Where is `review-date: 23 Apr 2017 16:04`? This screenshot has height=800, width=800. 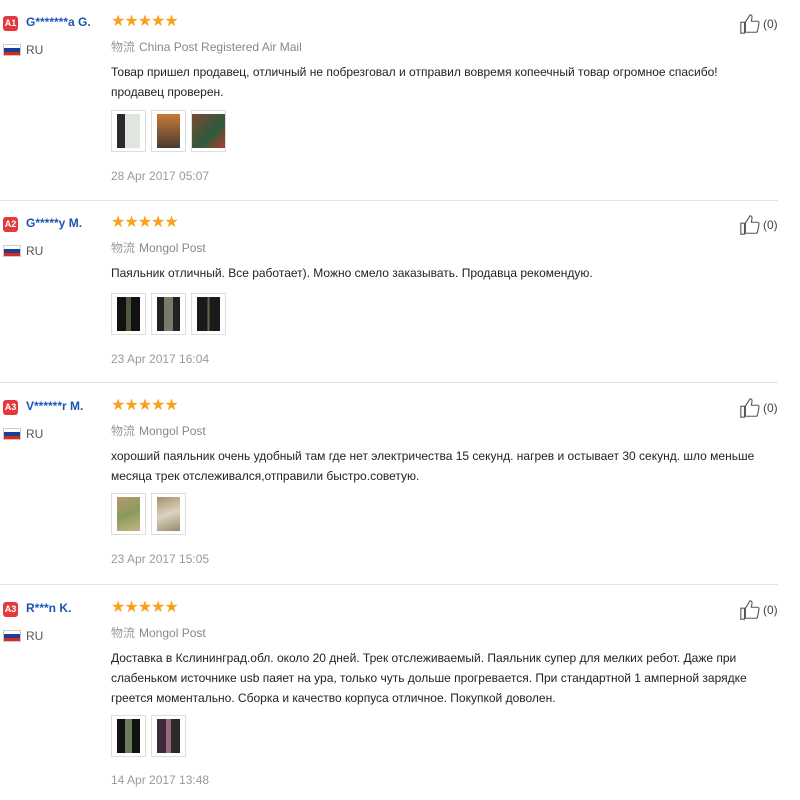
review-date: 23 Apr 2017 16:04 is located at coordinates (160, 359).